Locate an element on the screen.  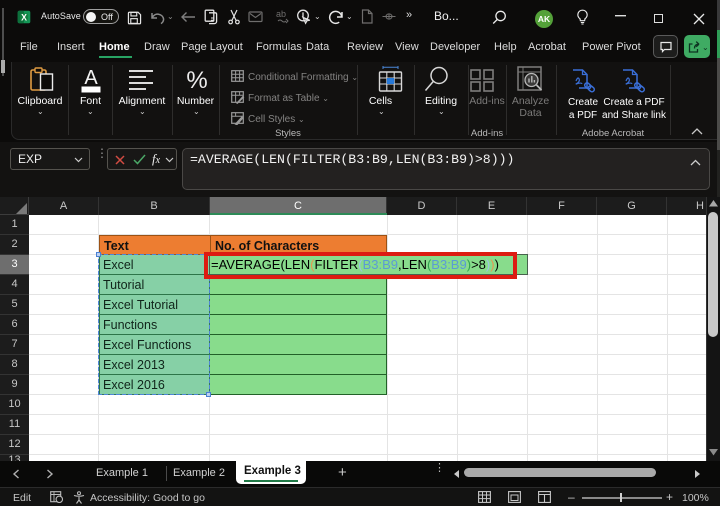
svg-text: ab is located at coordinates (281, 14).